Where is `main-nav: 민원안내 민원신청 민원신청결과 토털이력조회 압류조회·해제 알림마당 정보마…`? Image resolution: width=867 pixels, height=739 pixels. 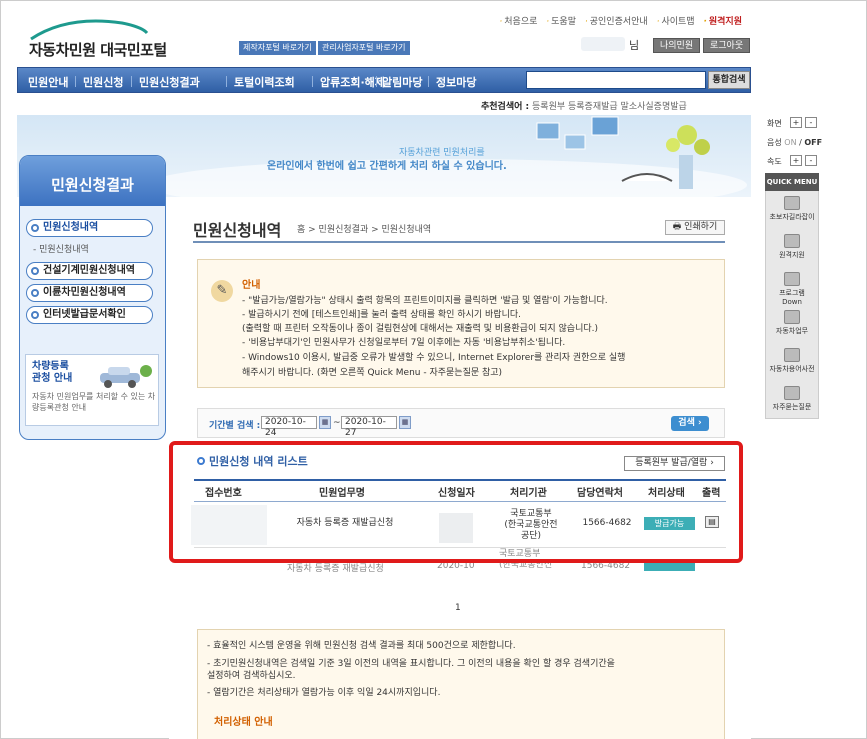
main-nav: 민원안내 민원신청 민원신청결과 토털이력조회 압류조회·해제 알림마당 정보마… is located at coordinates (384, 80).